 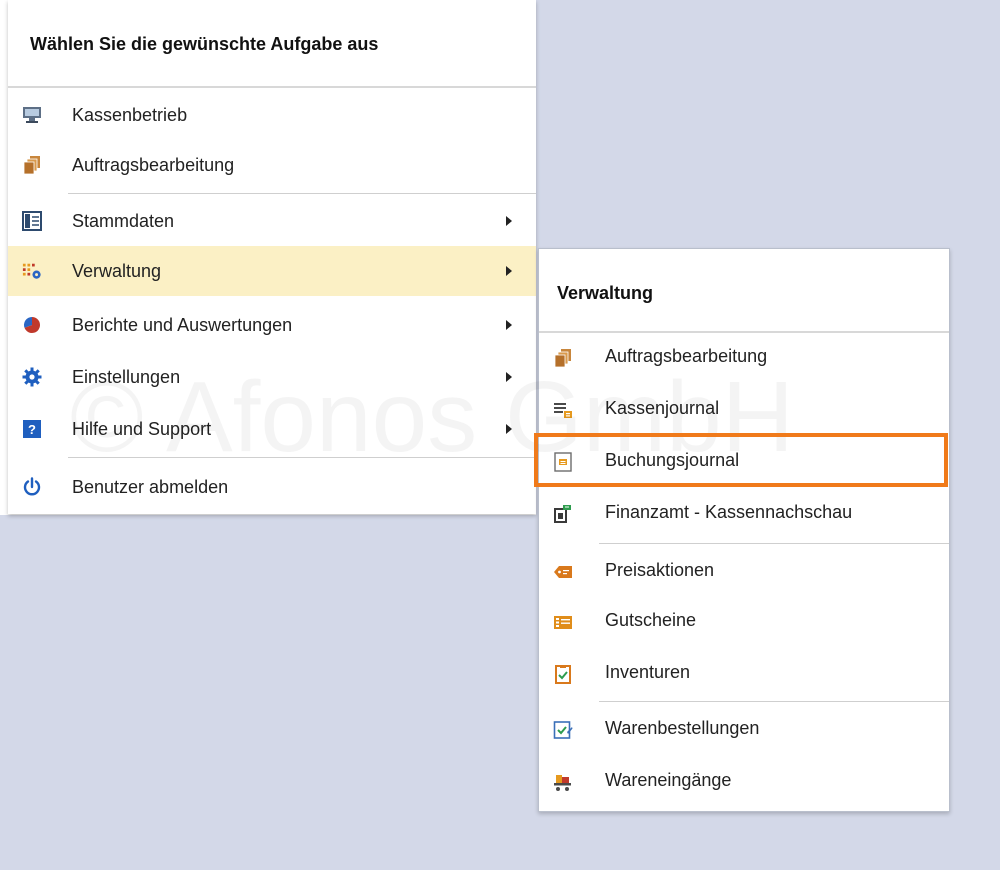 I want to click on master-data-icon, so click(x=32, y=221).